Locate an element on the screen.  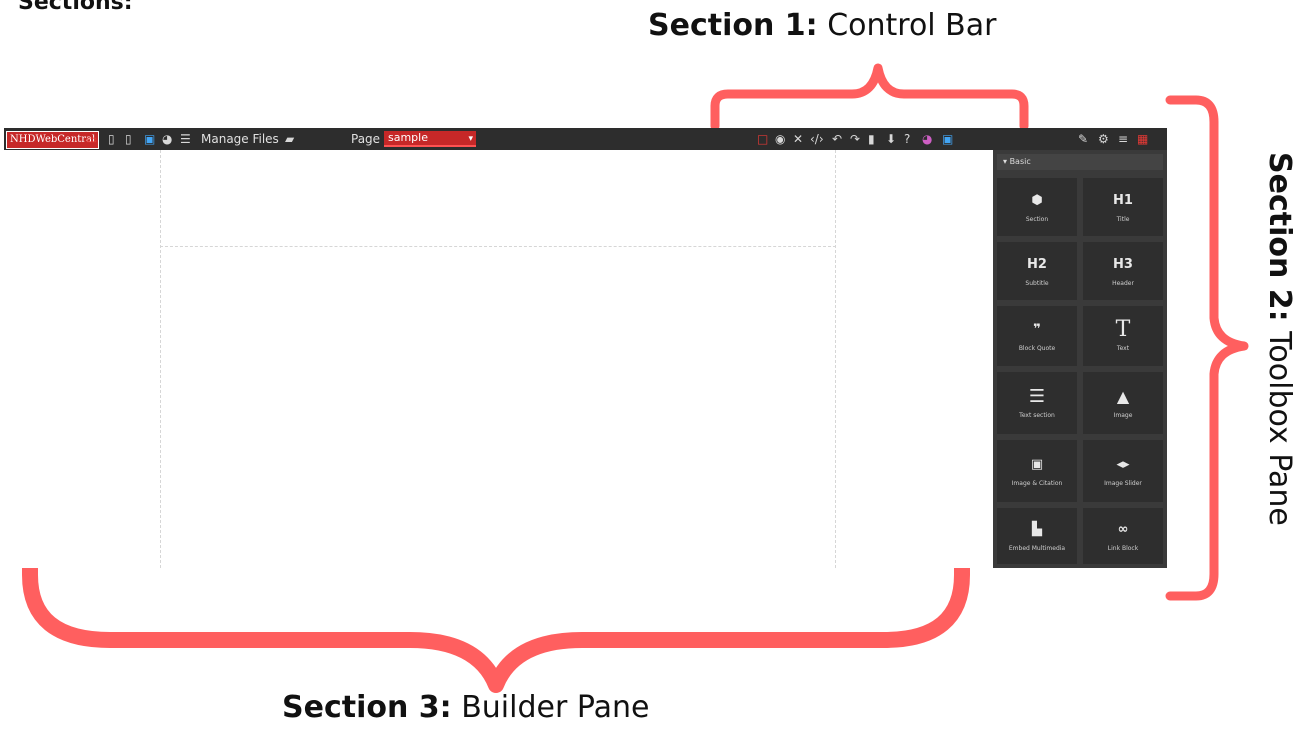
block-text-section: ☰ Text section is located at coordinates (1037, 403).